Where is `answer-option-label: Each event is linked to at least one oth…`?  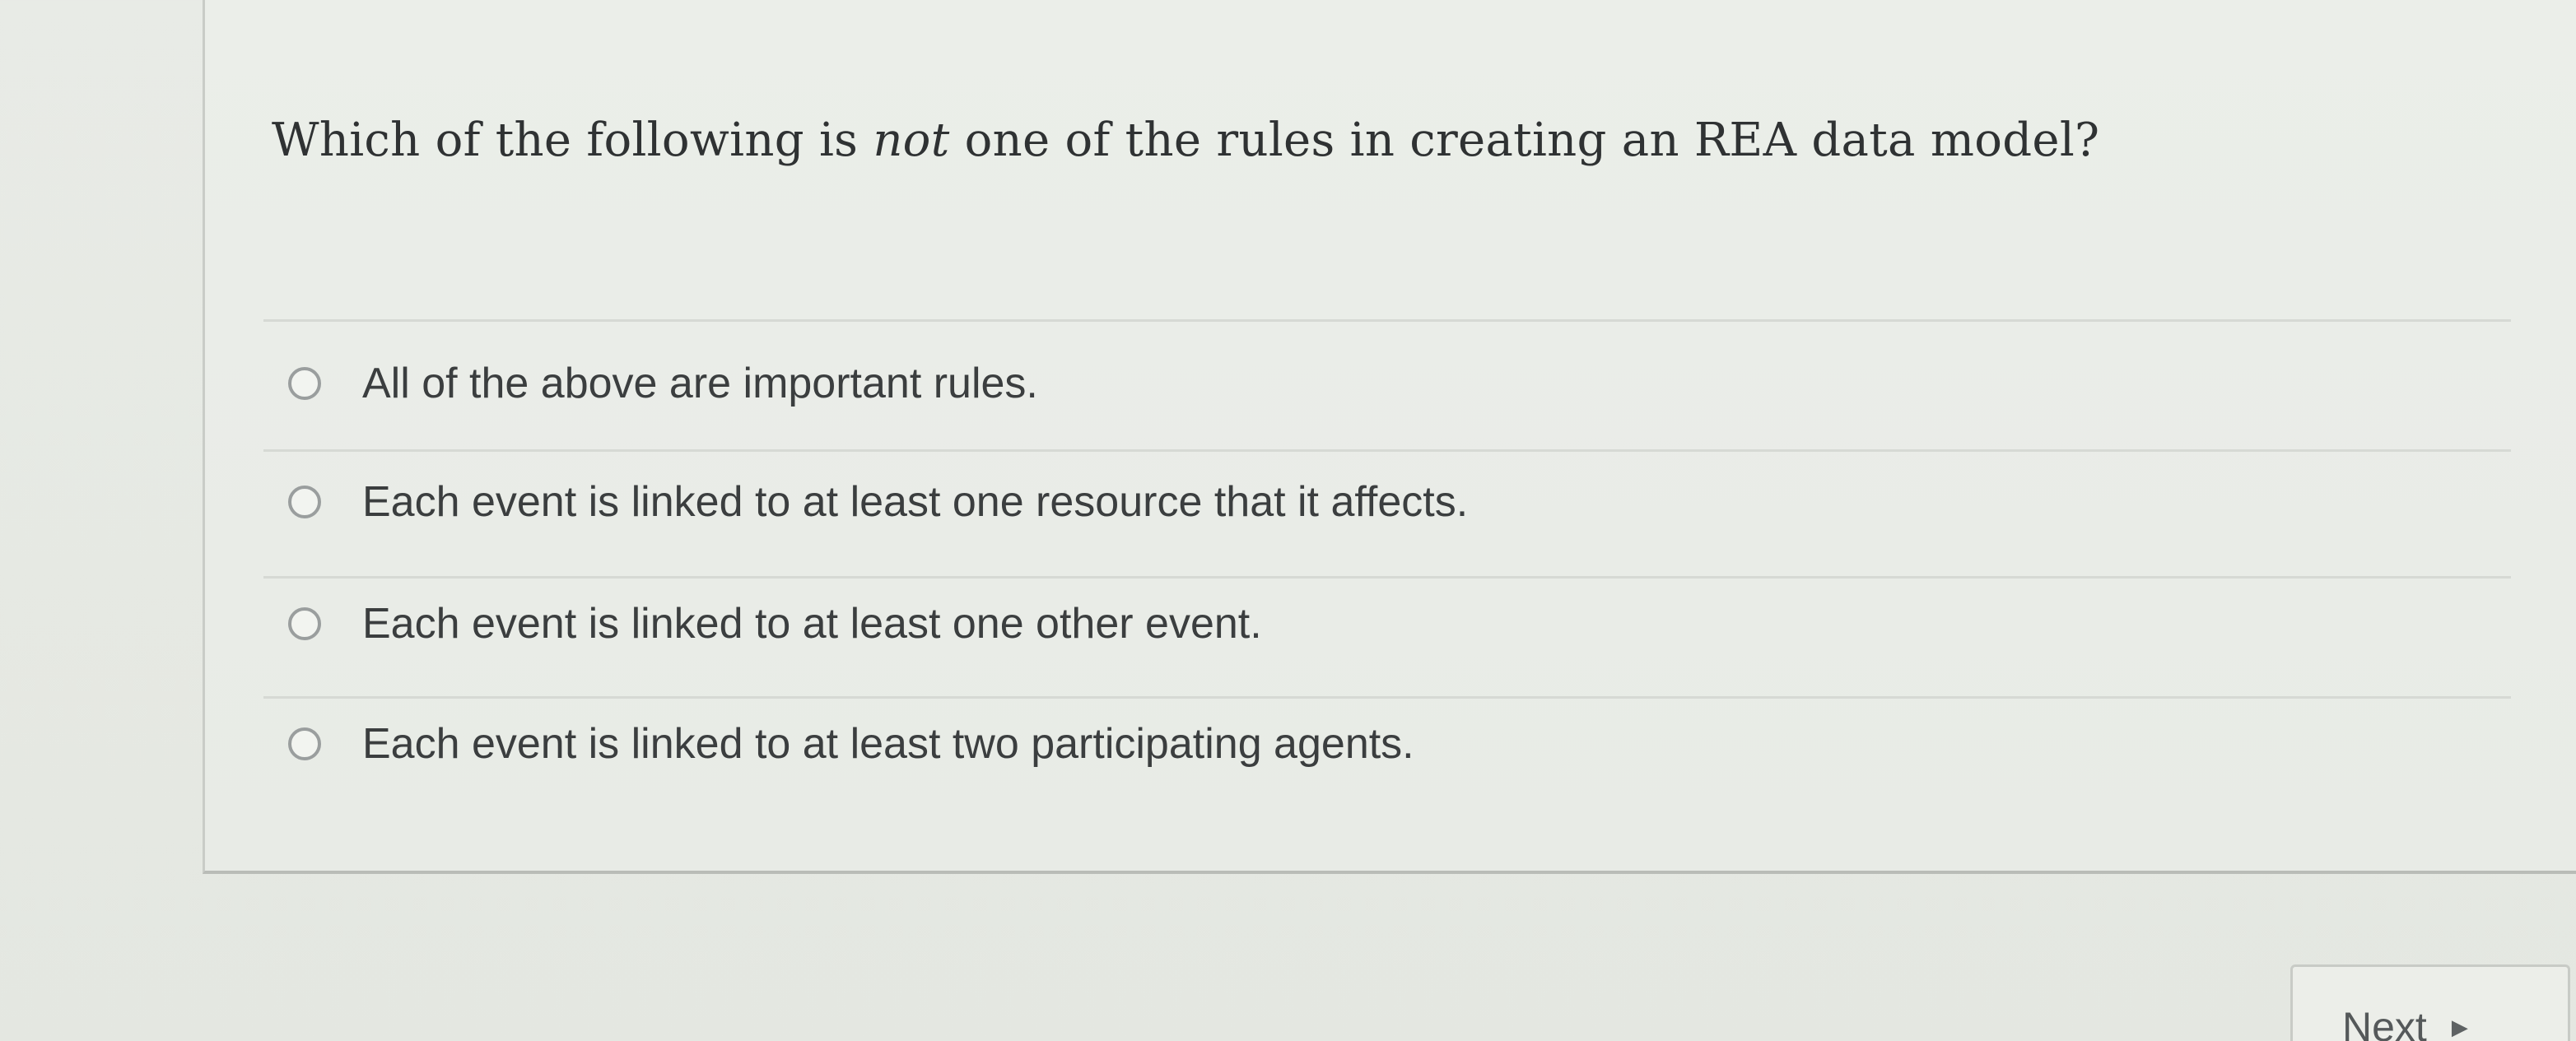 answer-option-label: Each event is linked to at least one oth… is located at coordinates (812, 624).